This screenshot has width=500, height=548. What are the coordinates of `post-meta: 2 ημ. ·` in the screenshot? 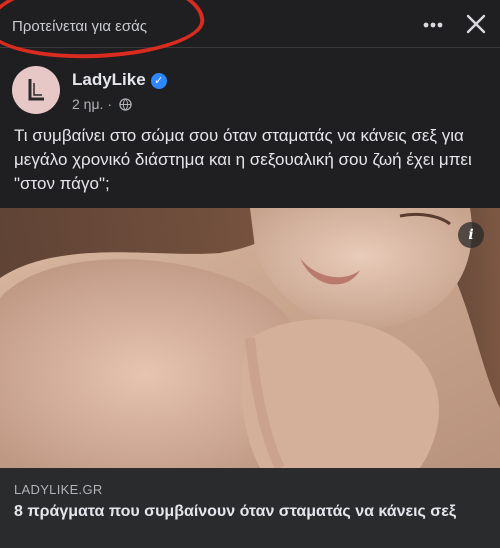 It's located at (102, 104).